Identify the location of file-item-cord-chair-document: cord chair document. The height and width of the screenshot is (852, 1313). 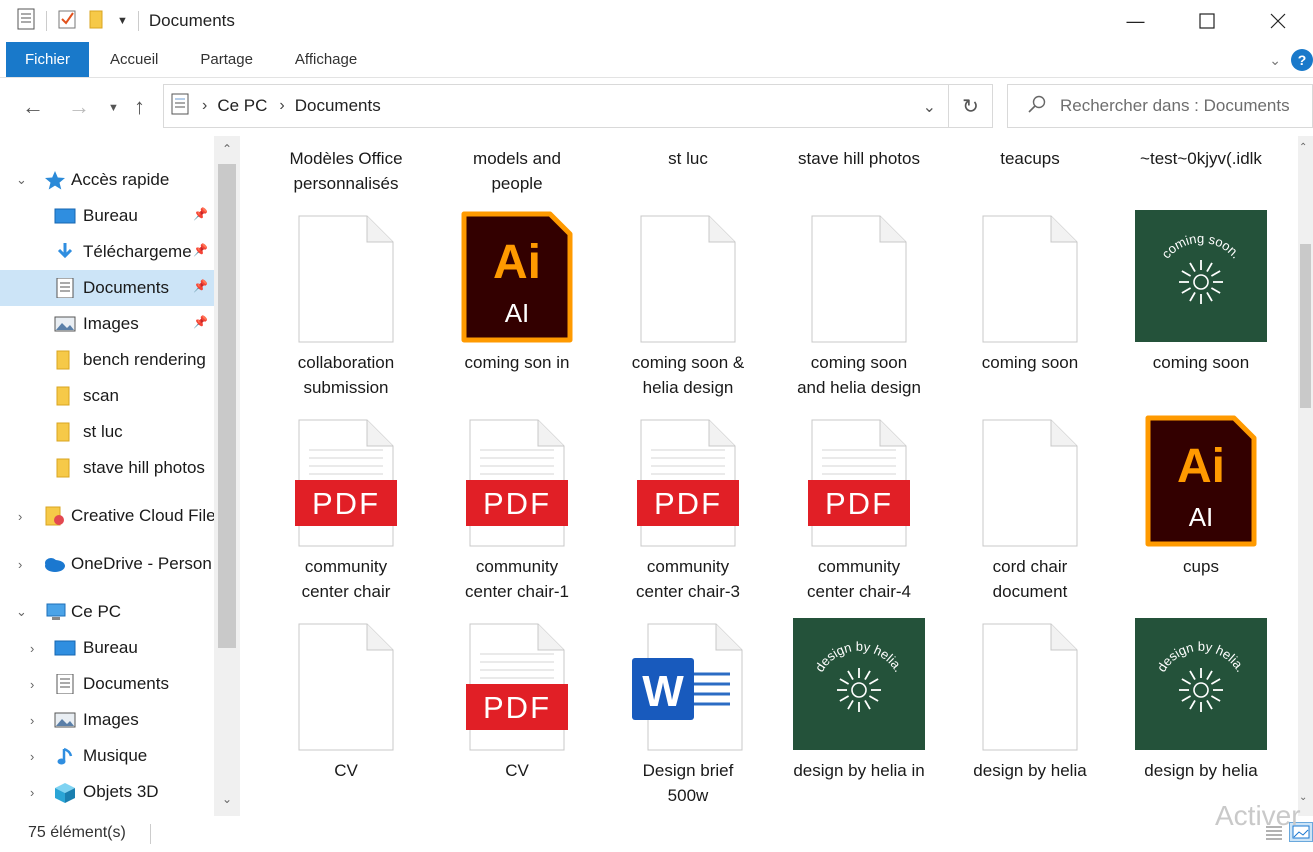
(1030, 514).